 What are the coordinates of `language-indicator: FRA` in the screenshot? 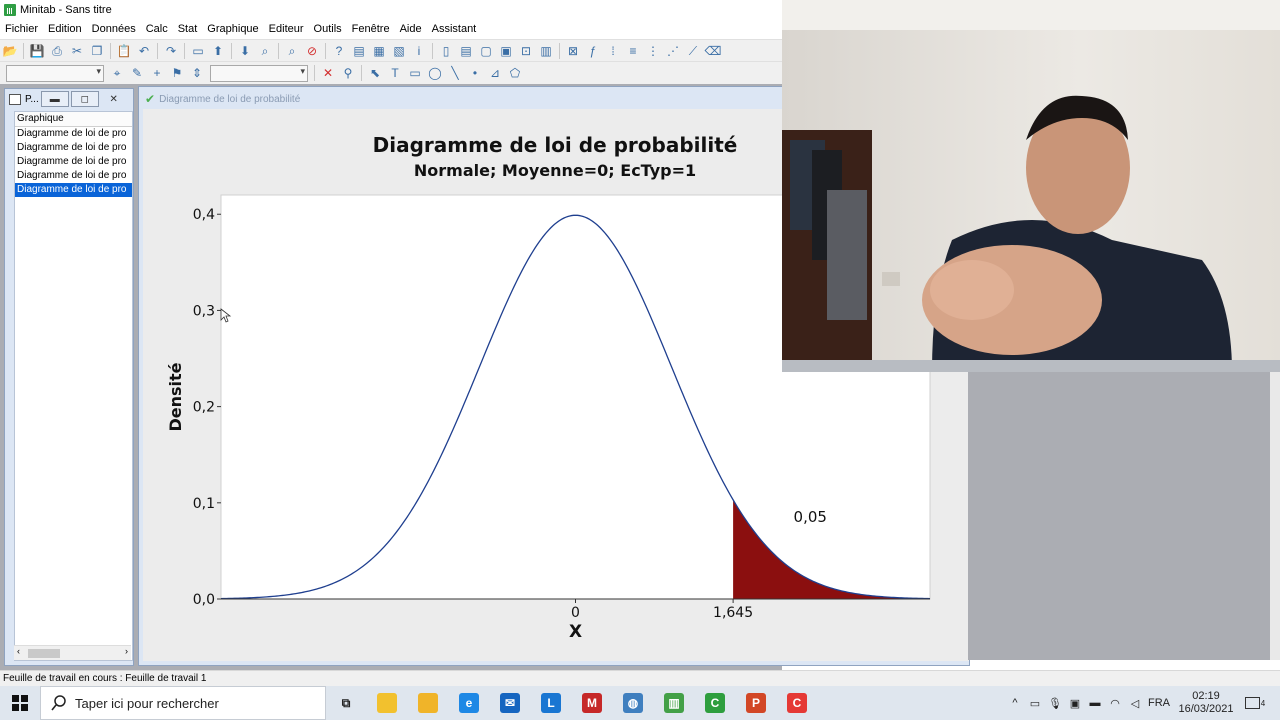 It's located at (1159, 703).